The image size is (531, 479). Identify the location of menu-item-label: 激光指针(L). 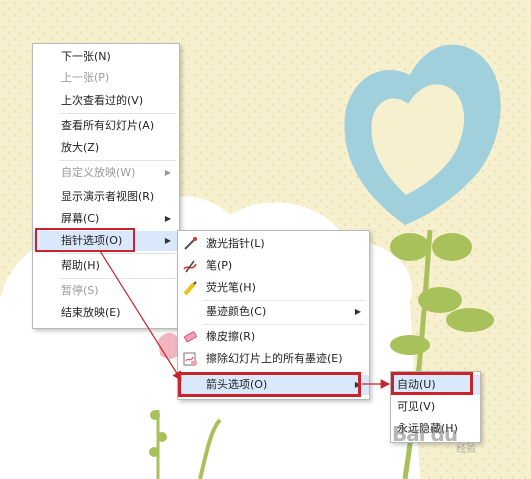
(235, 243).